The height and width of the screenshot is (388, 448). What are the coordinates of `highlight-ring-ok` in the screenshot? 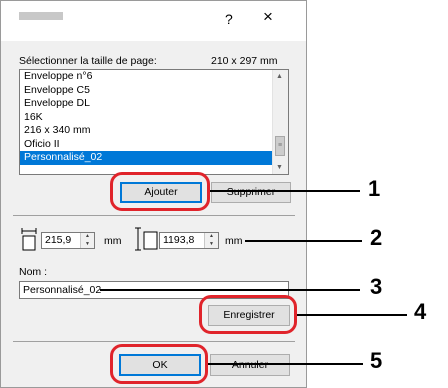 It's located at (159, 364).